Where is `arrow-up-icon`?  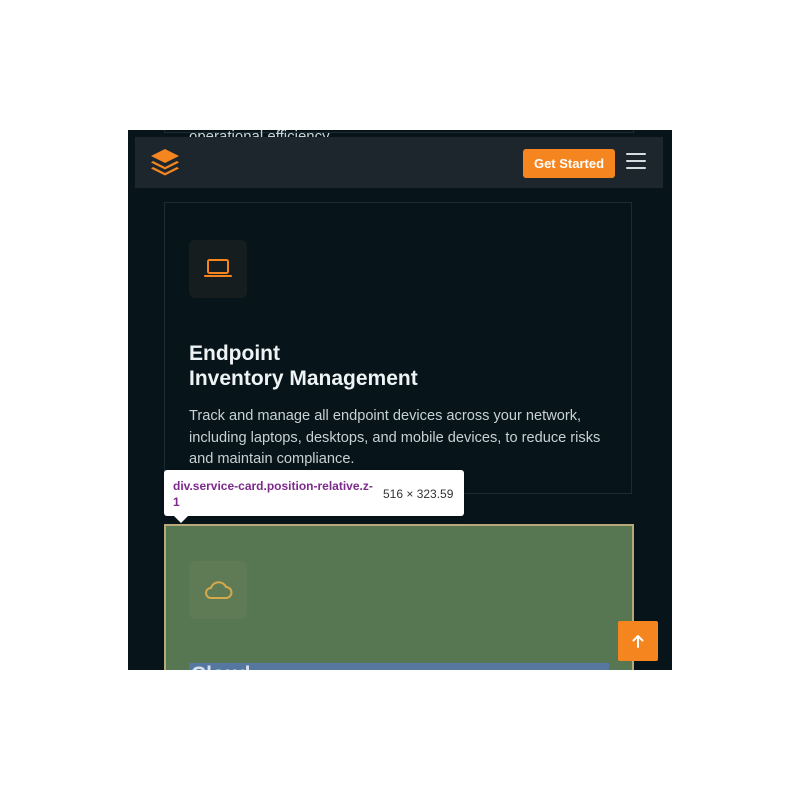 arrow-up-icon is located at coordinates (638, 641).